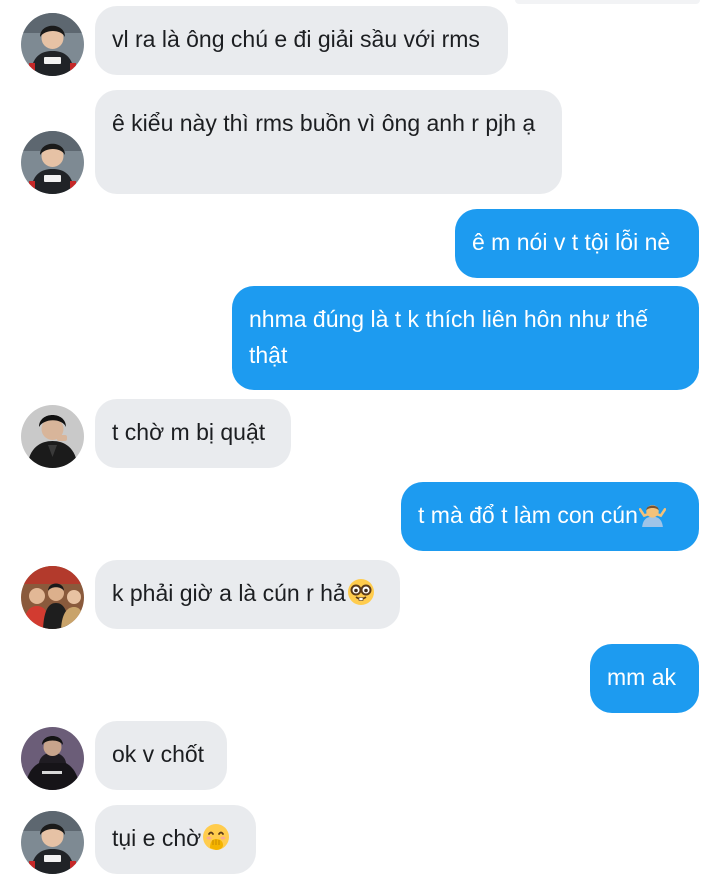 The height and width of the screenshot is (895, 720). I want to click on message-bubble-sent: t mà đổ t làm con cún, so click(550, 516).